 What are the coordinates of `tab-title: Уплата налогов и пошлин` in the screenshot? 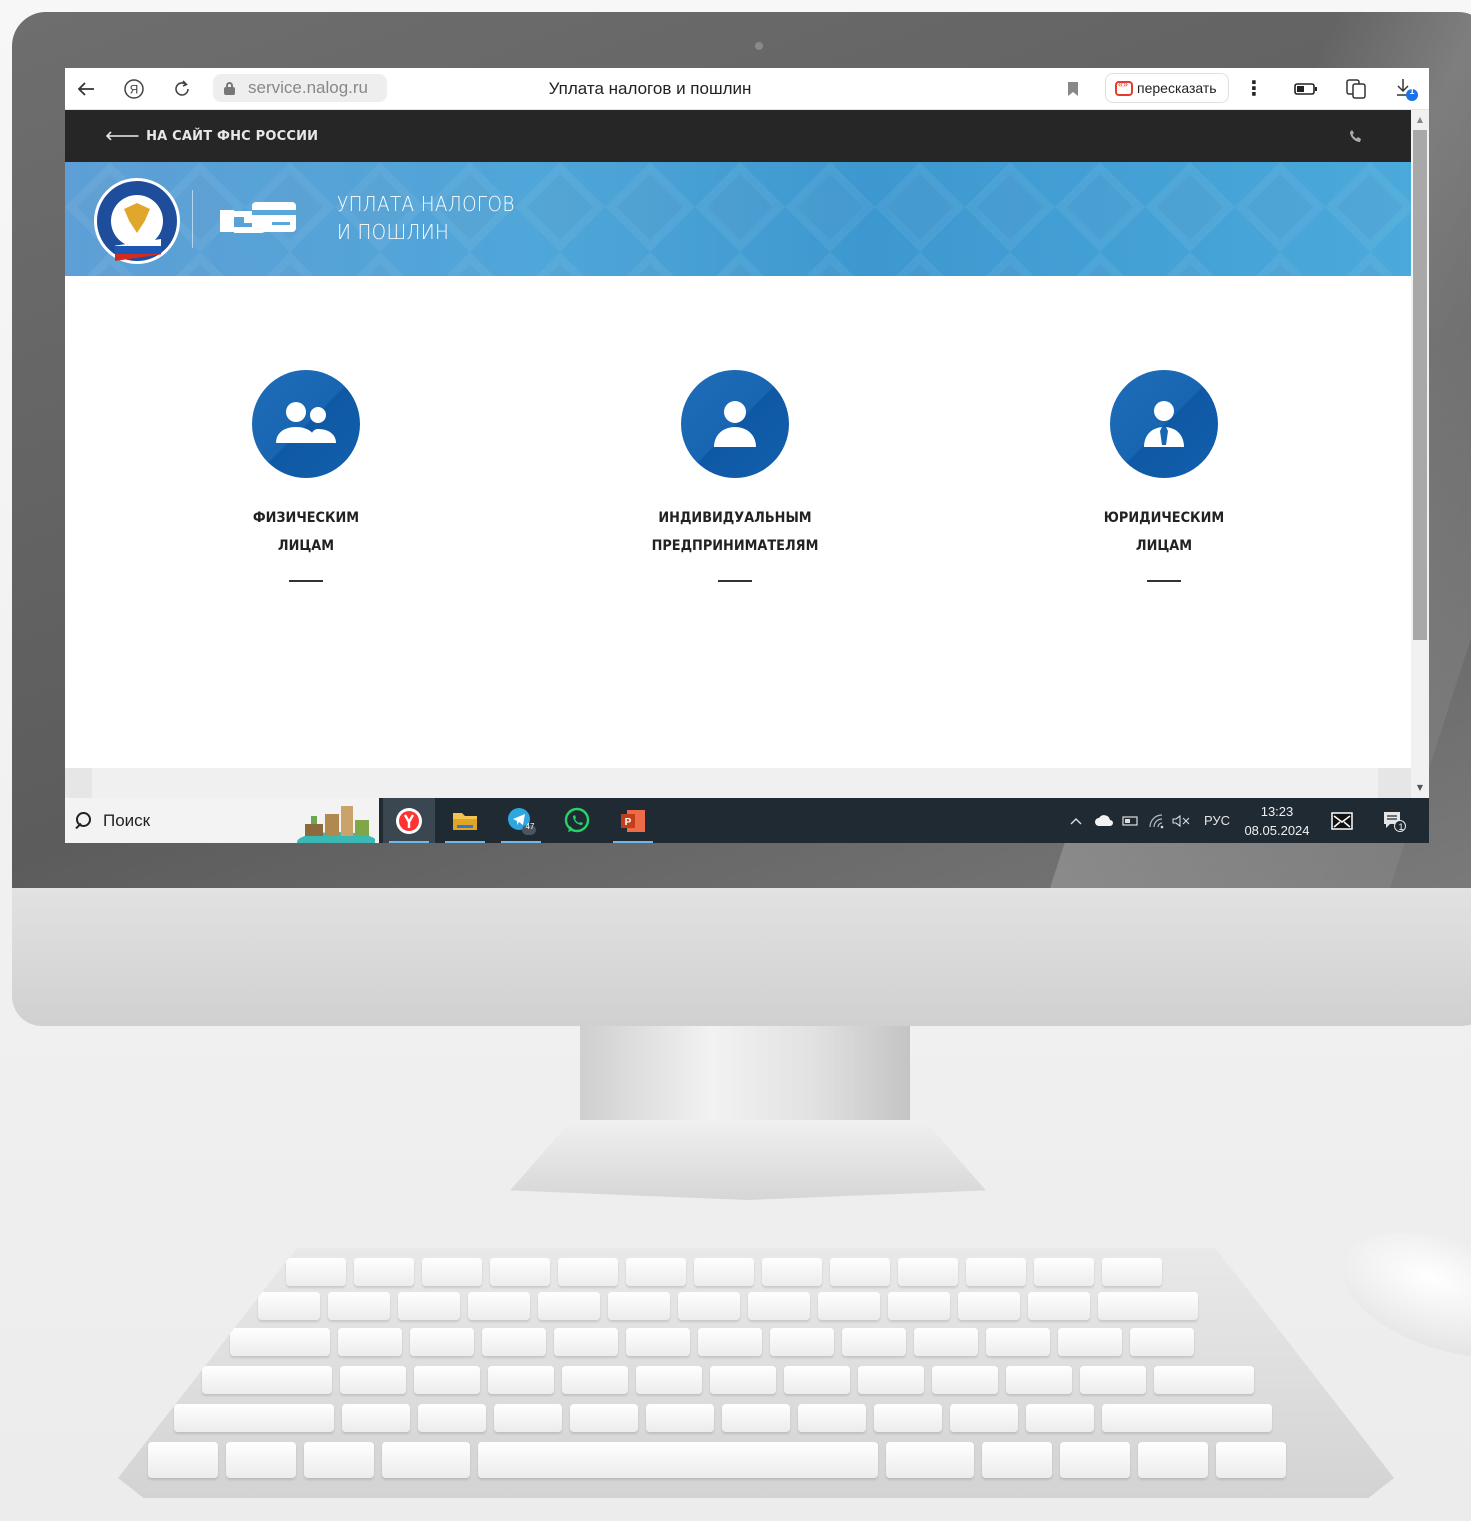 It's located at (650, 88).